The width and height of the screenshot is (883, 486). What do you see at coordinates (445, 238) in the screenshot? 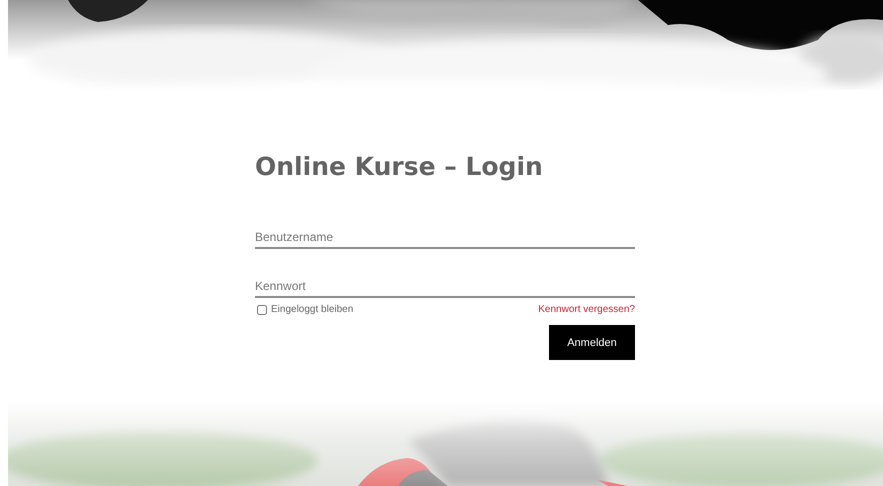
I see `input-field: Benutzername` at bounding box center [445, 238].